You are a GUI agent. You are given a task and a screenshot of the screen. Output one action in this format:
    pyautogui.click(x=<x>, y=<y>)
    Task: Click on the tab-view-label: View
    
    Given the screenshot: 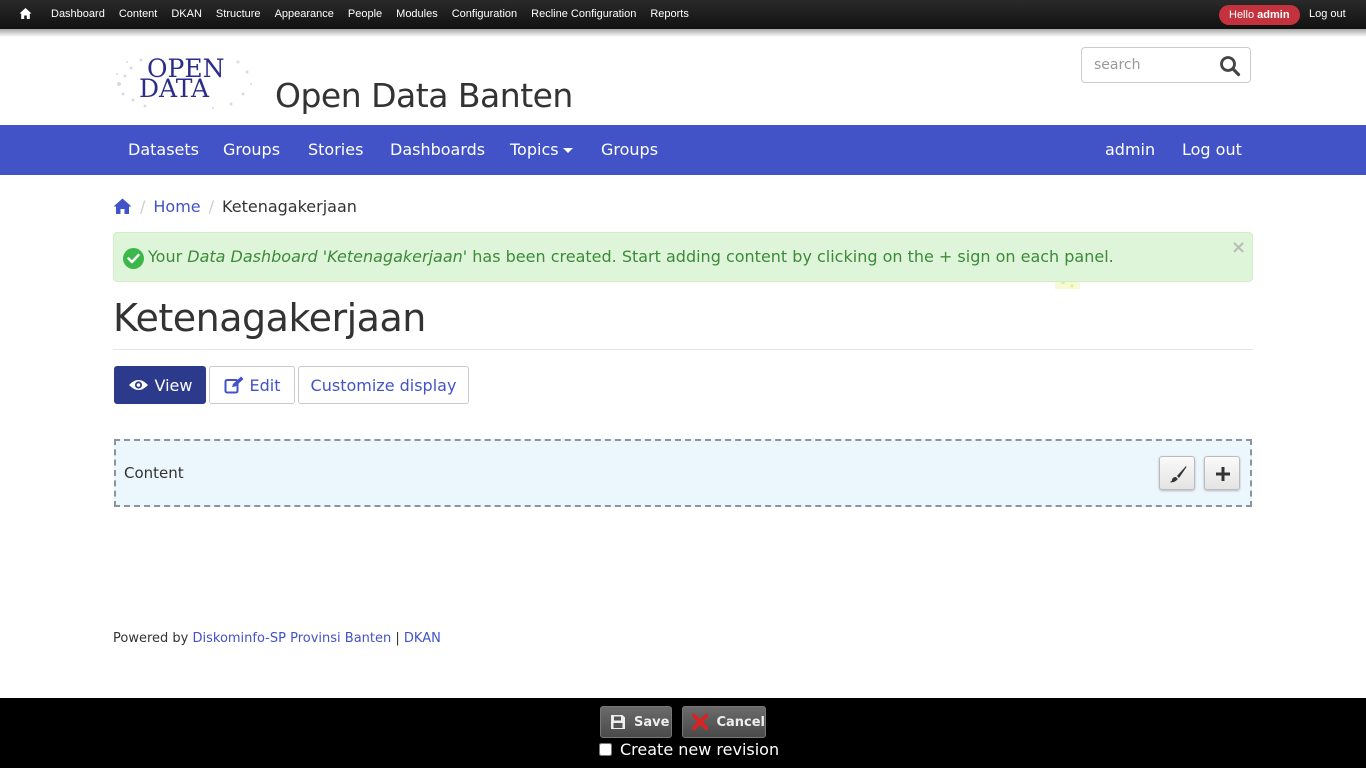 What is the action you would take?
    pyautogui.click(x=173, y=385)
    